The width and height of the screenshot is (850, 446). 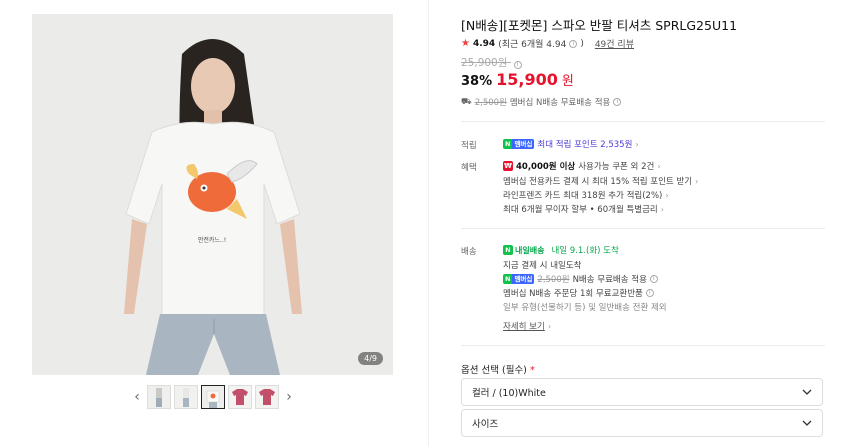 I want to click on color-select-value: 컬러 / (10)White, so click(x=509, y=393).